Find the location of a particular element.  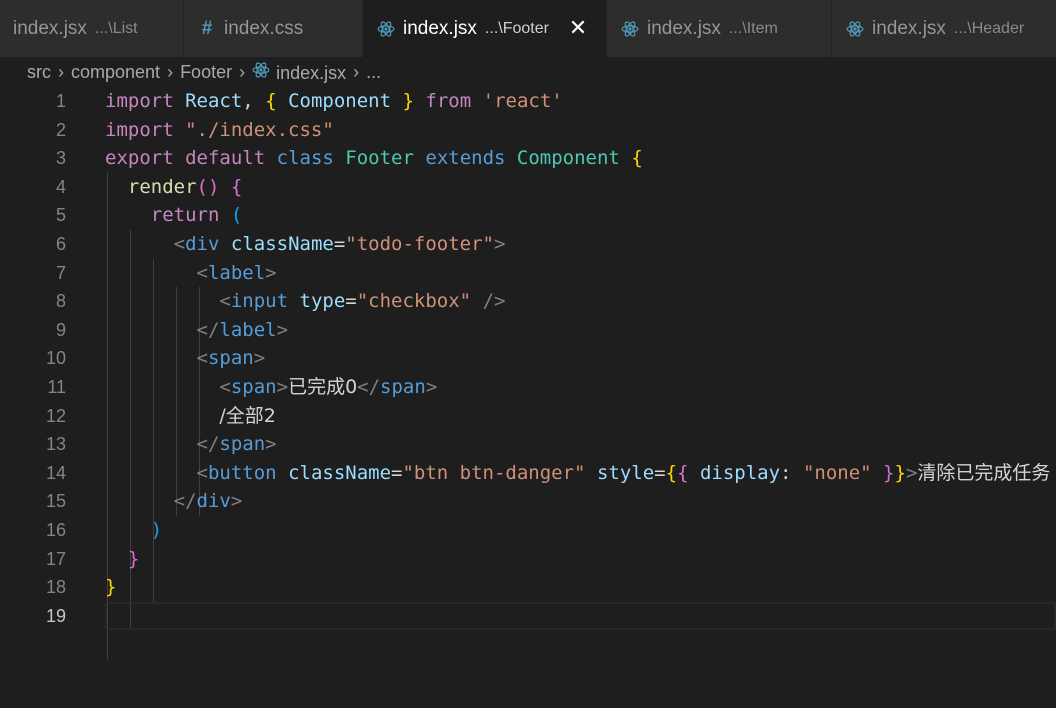

code-text: import React, { Component } from 'react' is located at coordinates (334, 101).